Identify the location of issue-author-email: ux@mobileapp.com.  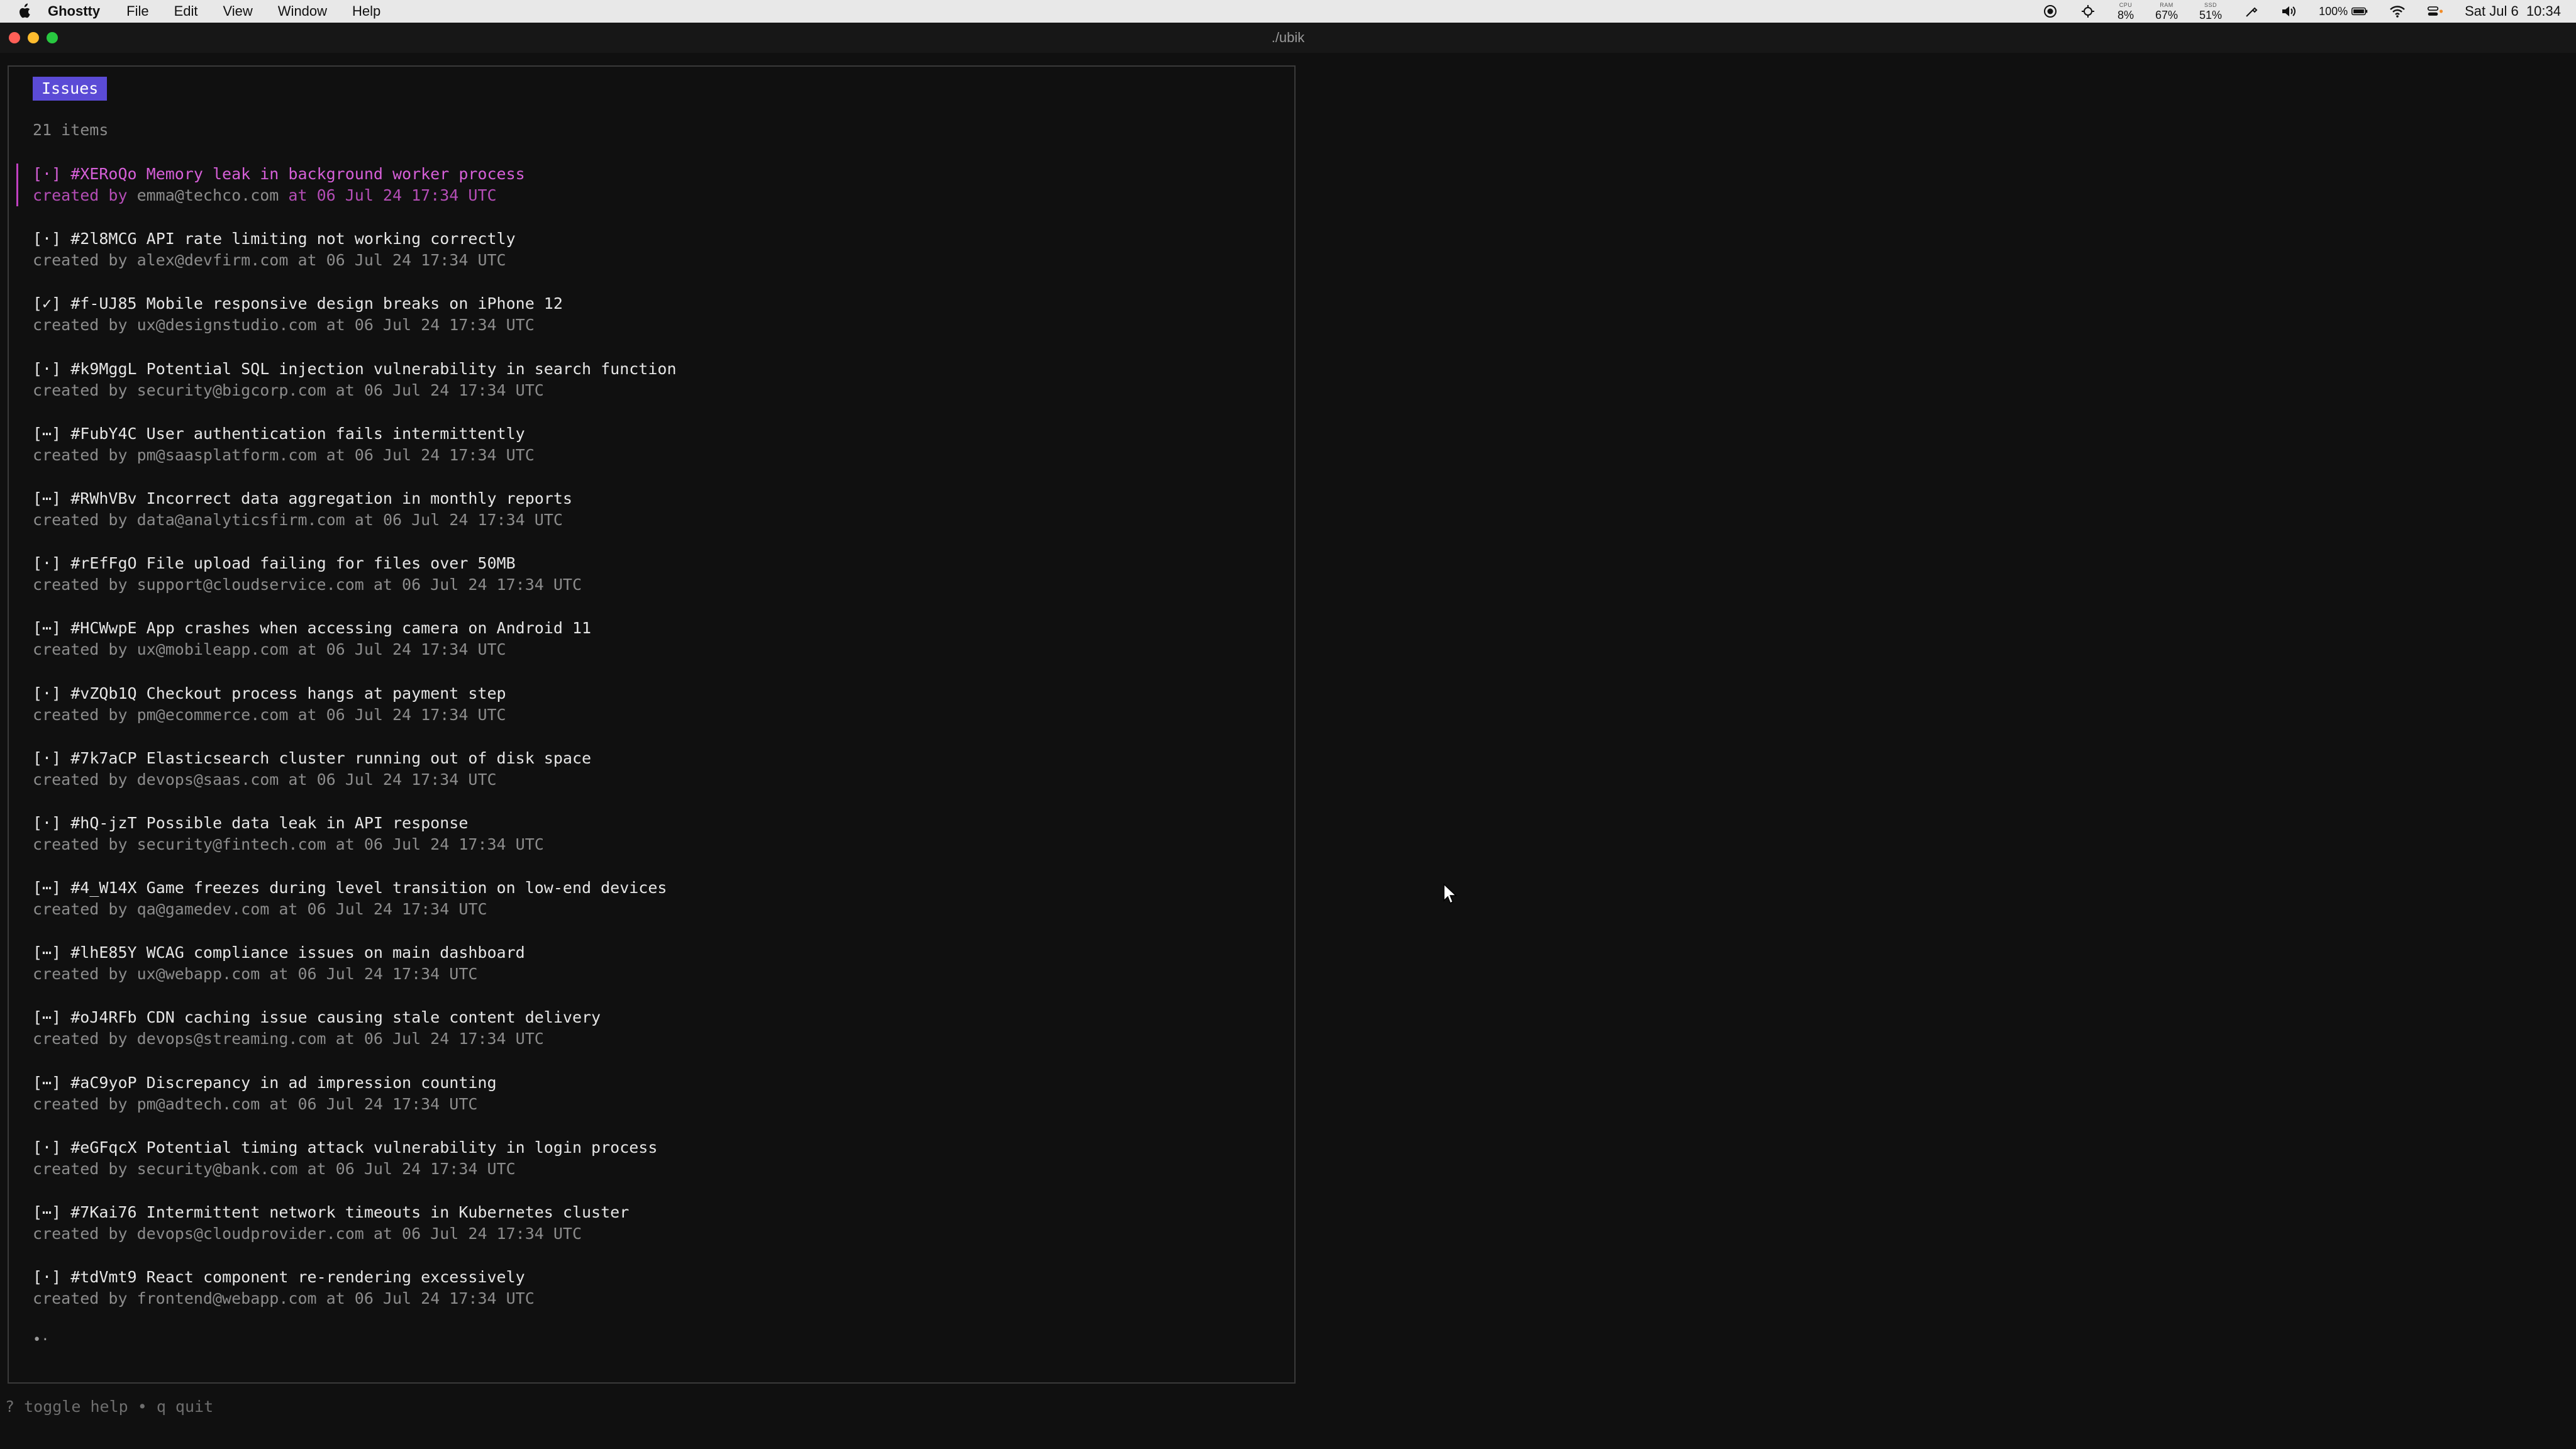
(212, 649).